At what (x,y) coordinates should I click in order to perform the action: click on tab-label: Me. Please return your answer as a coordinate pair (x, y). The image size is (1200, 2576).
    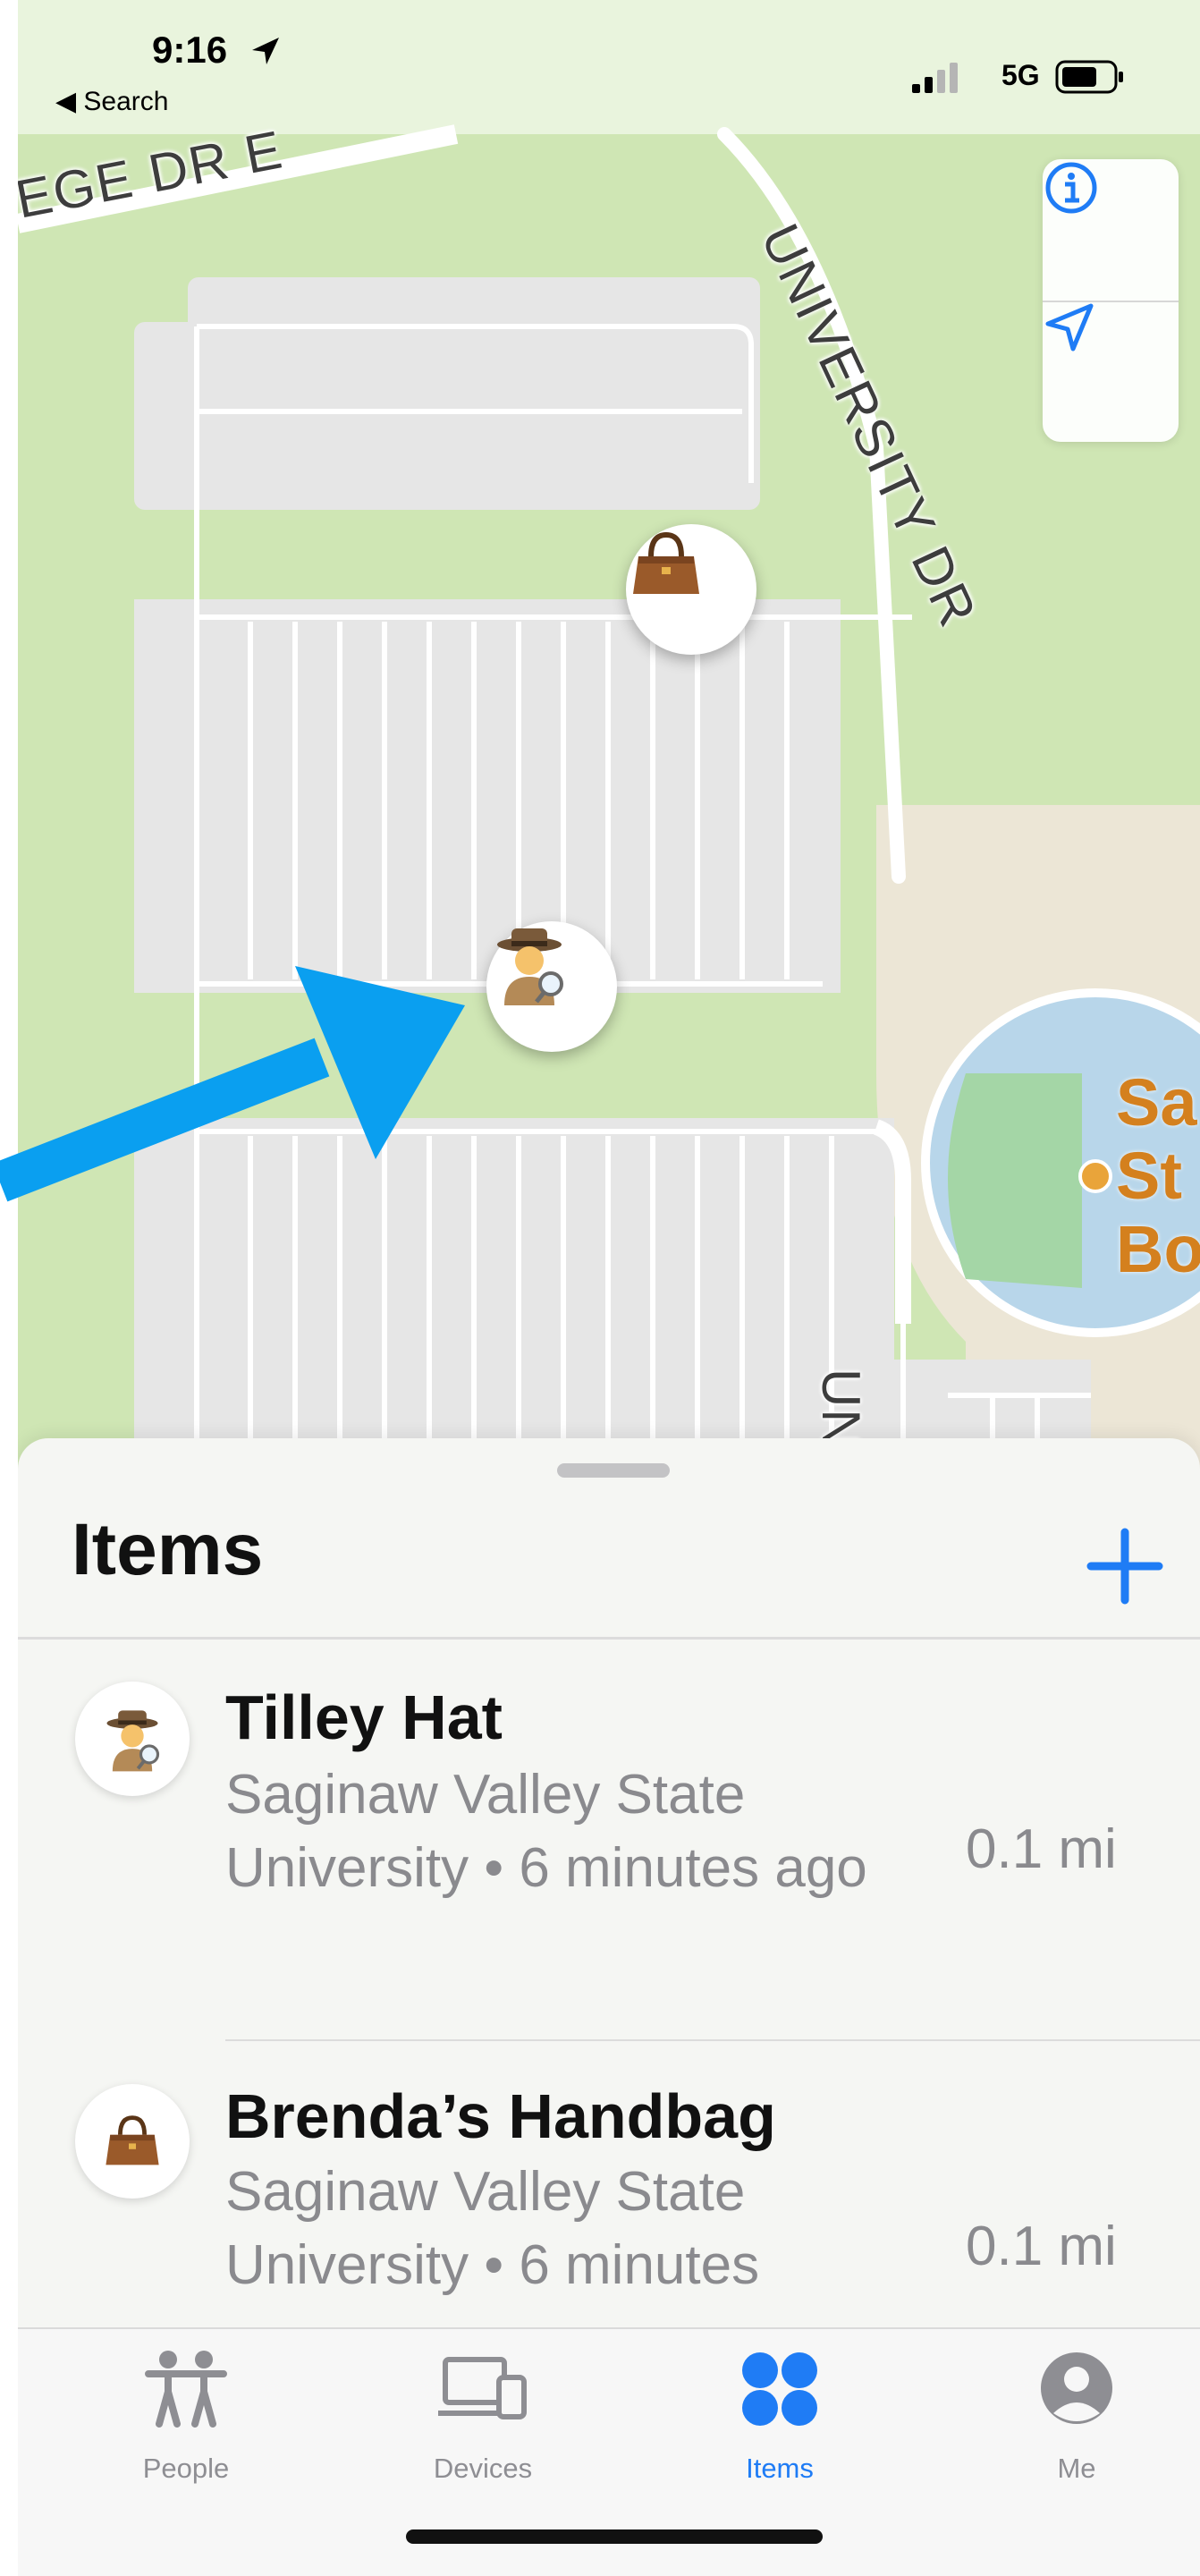
    Looking at the image, I should click on (1077, 2468).